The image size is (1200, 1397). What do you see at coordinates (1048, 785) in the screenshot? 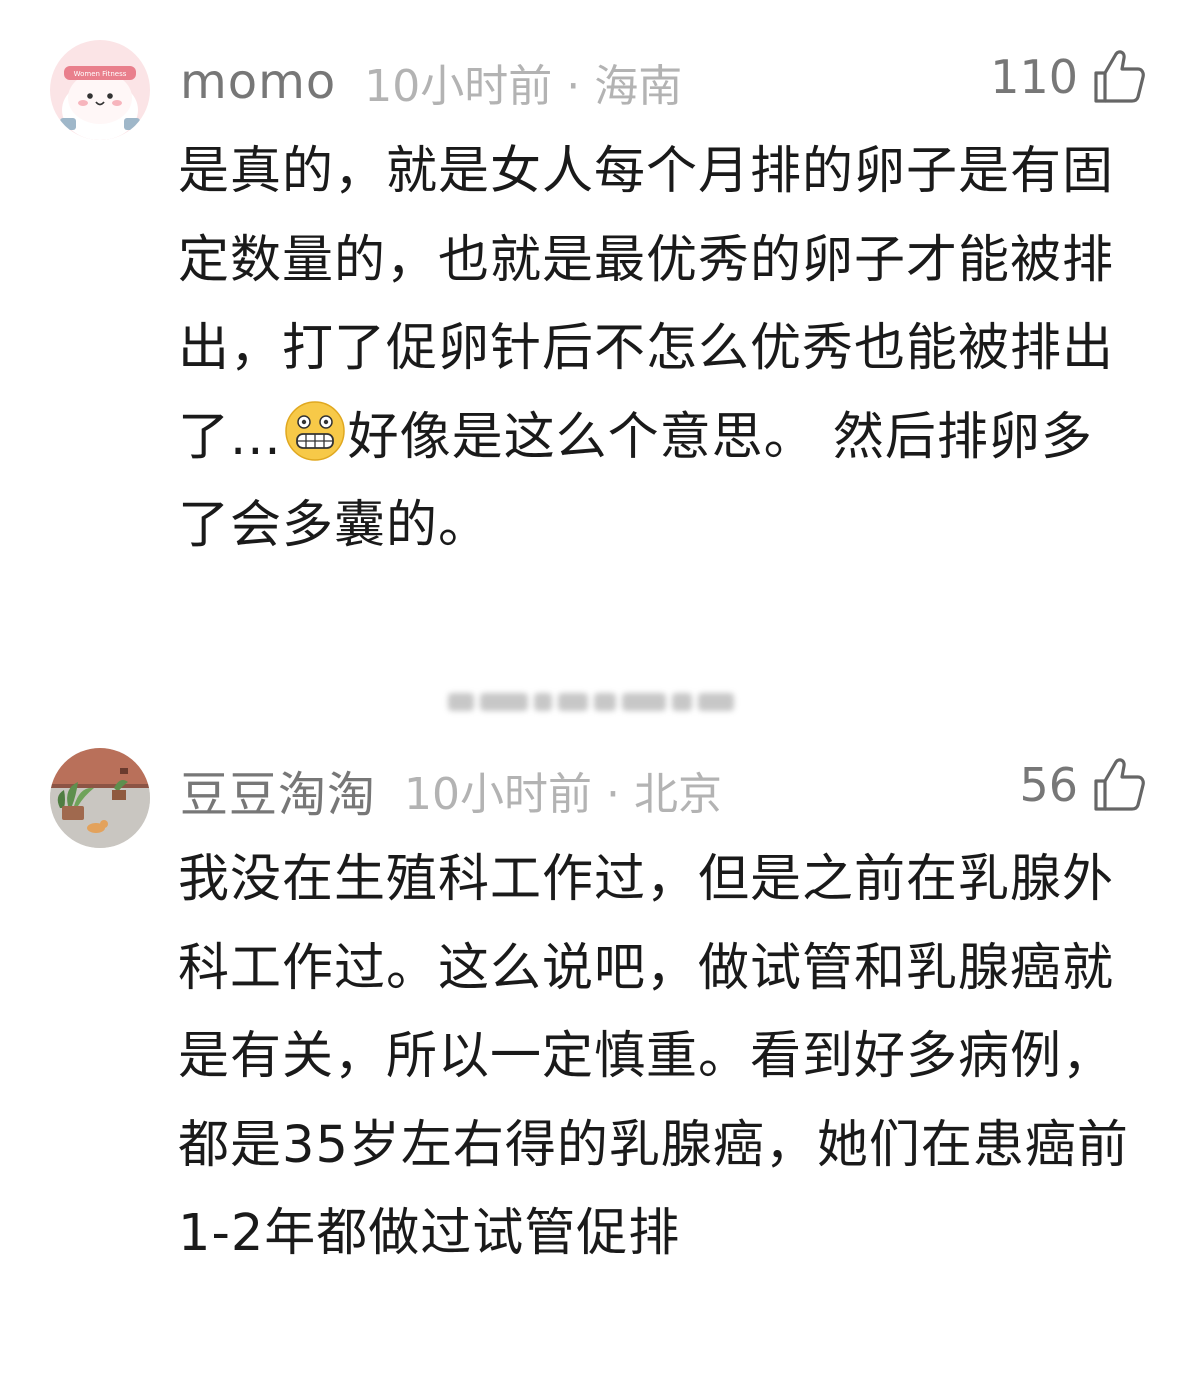
I see `like-count: 56` at bounding box center [1048, 785].